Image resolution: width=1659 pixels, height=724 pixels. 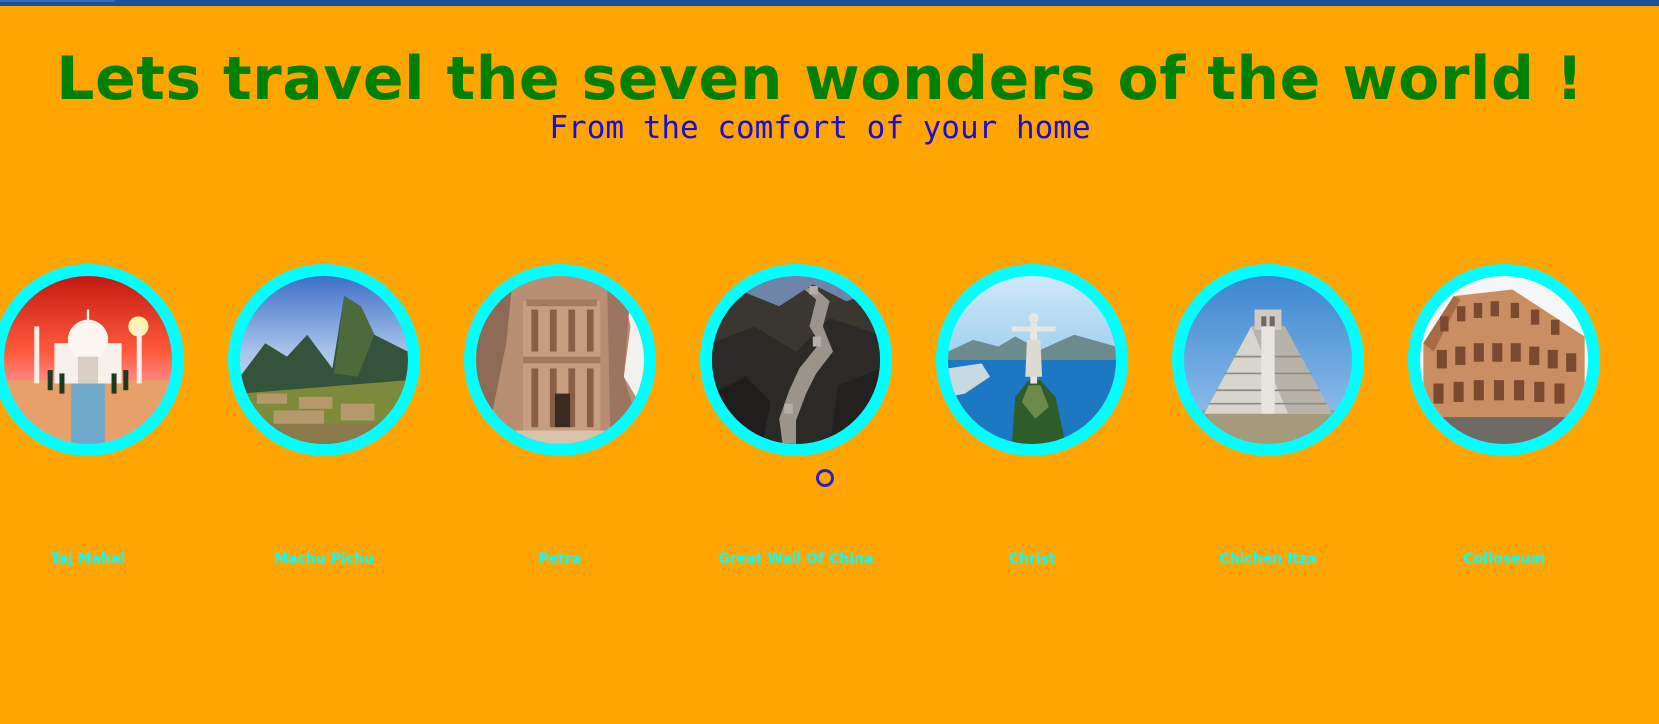 What do you see at coordinates (103, 559) in the screenshot?
I see `wonder-label: Taj Mahal` at bounding box center [103, 559].